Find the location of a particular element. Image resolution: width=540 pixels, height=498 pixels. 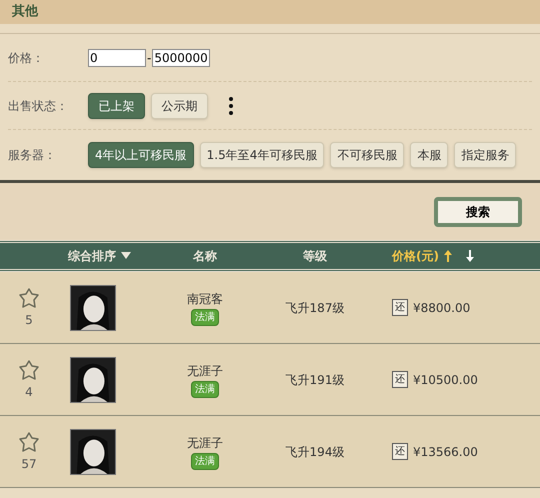

column-header: 综合排序 is located at coordinates (92, 256).